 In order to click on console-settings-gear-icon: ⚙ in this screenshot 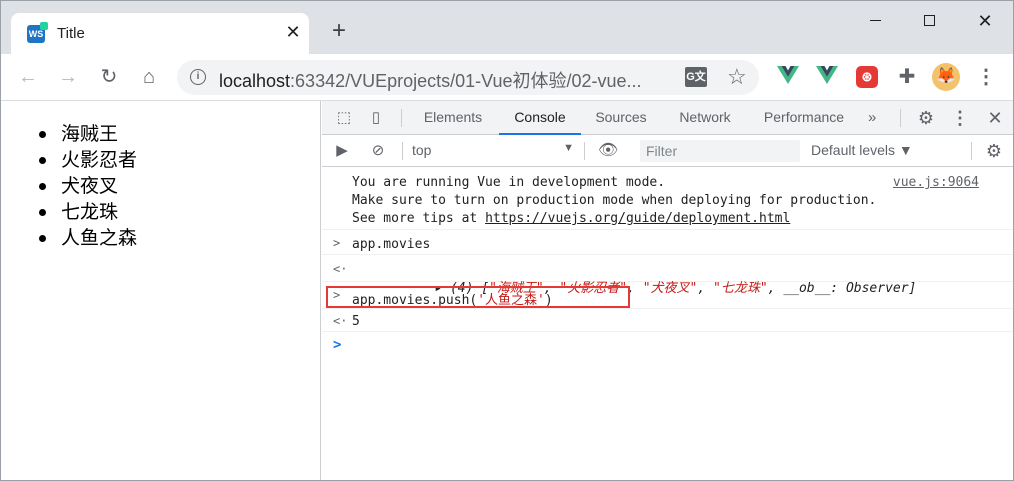, I will do `click(994, 151)`.